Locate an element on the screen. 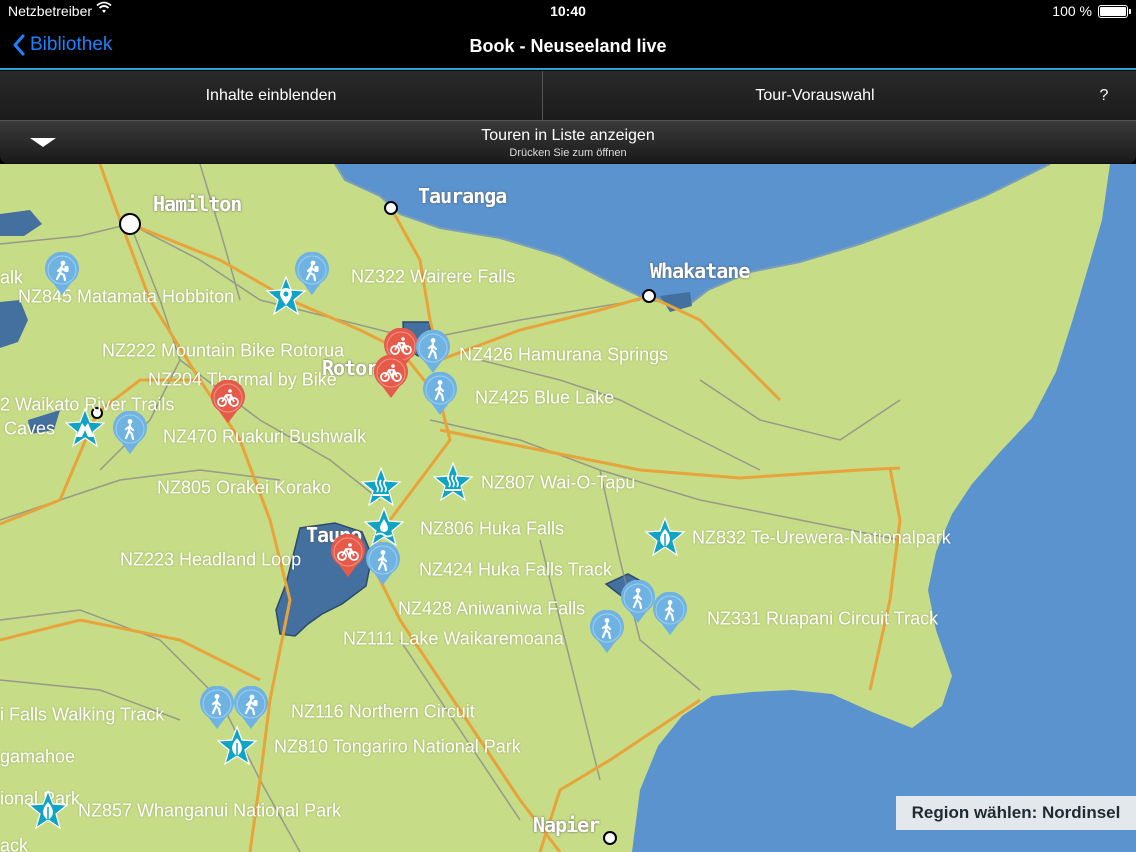 The image size is (1136, 852). city-label-napier: Napier is located at coordinates (566, 825).